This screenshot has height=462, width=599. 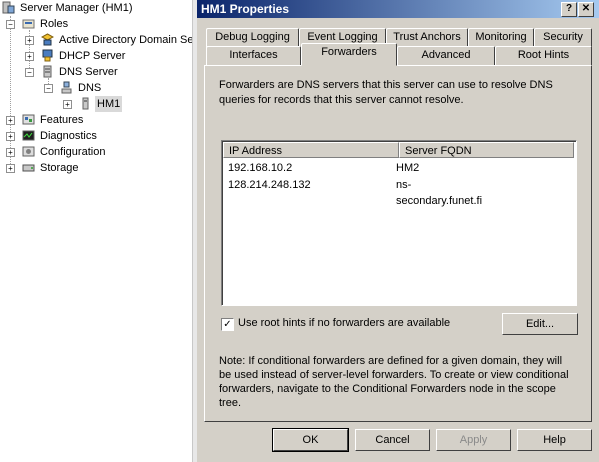 I want to click on tab-security: Security, so click(x=563, y=38).